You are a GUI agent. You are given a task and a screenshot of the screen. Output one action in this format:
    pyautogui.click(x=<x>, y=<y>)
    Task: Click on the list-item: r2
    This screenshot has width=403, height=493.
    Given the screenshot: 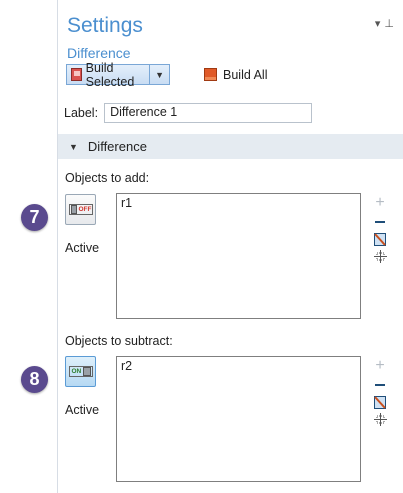 What is the action you would take?
    pyautogui.click(x=238, y=366)
    